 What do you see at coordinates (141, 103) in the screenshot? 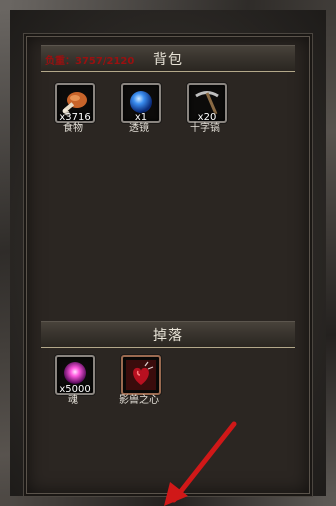
I see `backpack-slot-lens: x1` at bounding box center [141, 103].